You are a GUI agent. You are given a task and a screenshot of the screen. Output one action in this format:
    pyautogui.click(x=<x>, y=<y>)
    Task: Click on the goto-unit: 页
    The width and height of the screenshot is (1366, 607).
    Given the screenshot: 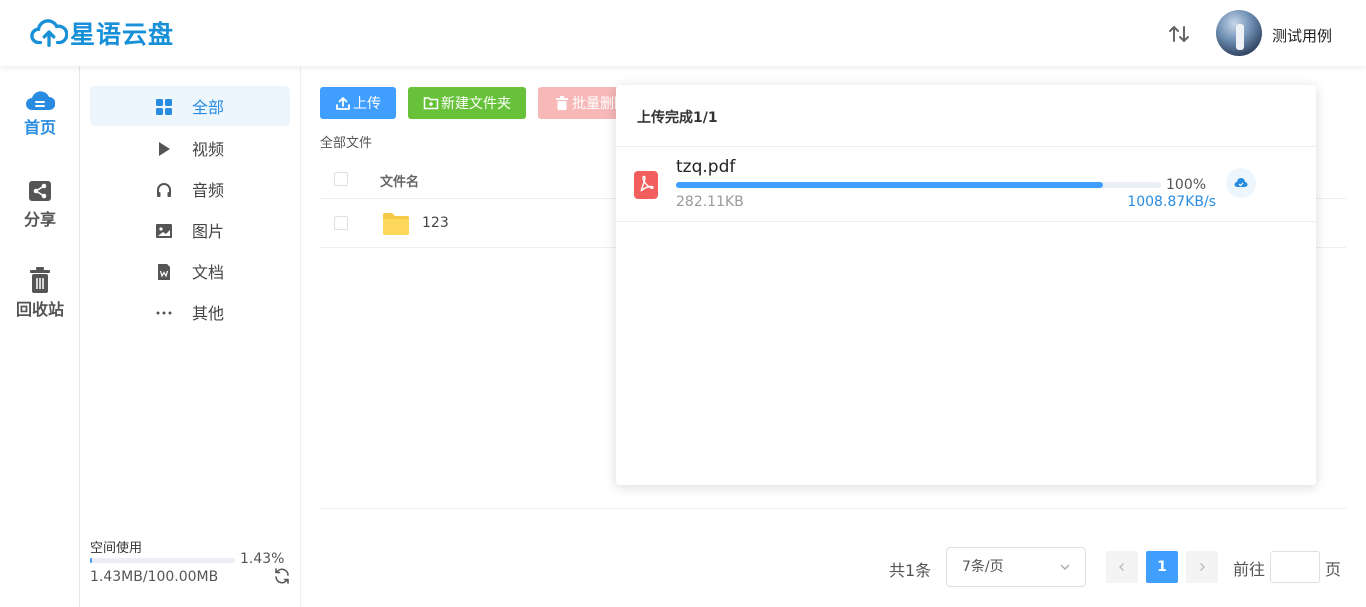 What is the action you would take?
    pyautogui.click(x=1333, y=569)
    